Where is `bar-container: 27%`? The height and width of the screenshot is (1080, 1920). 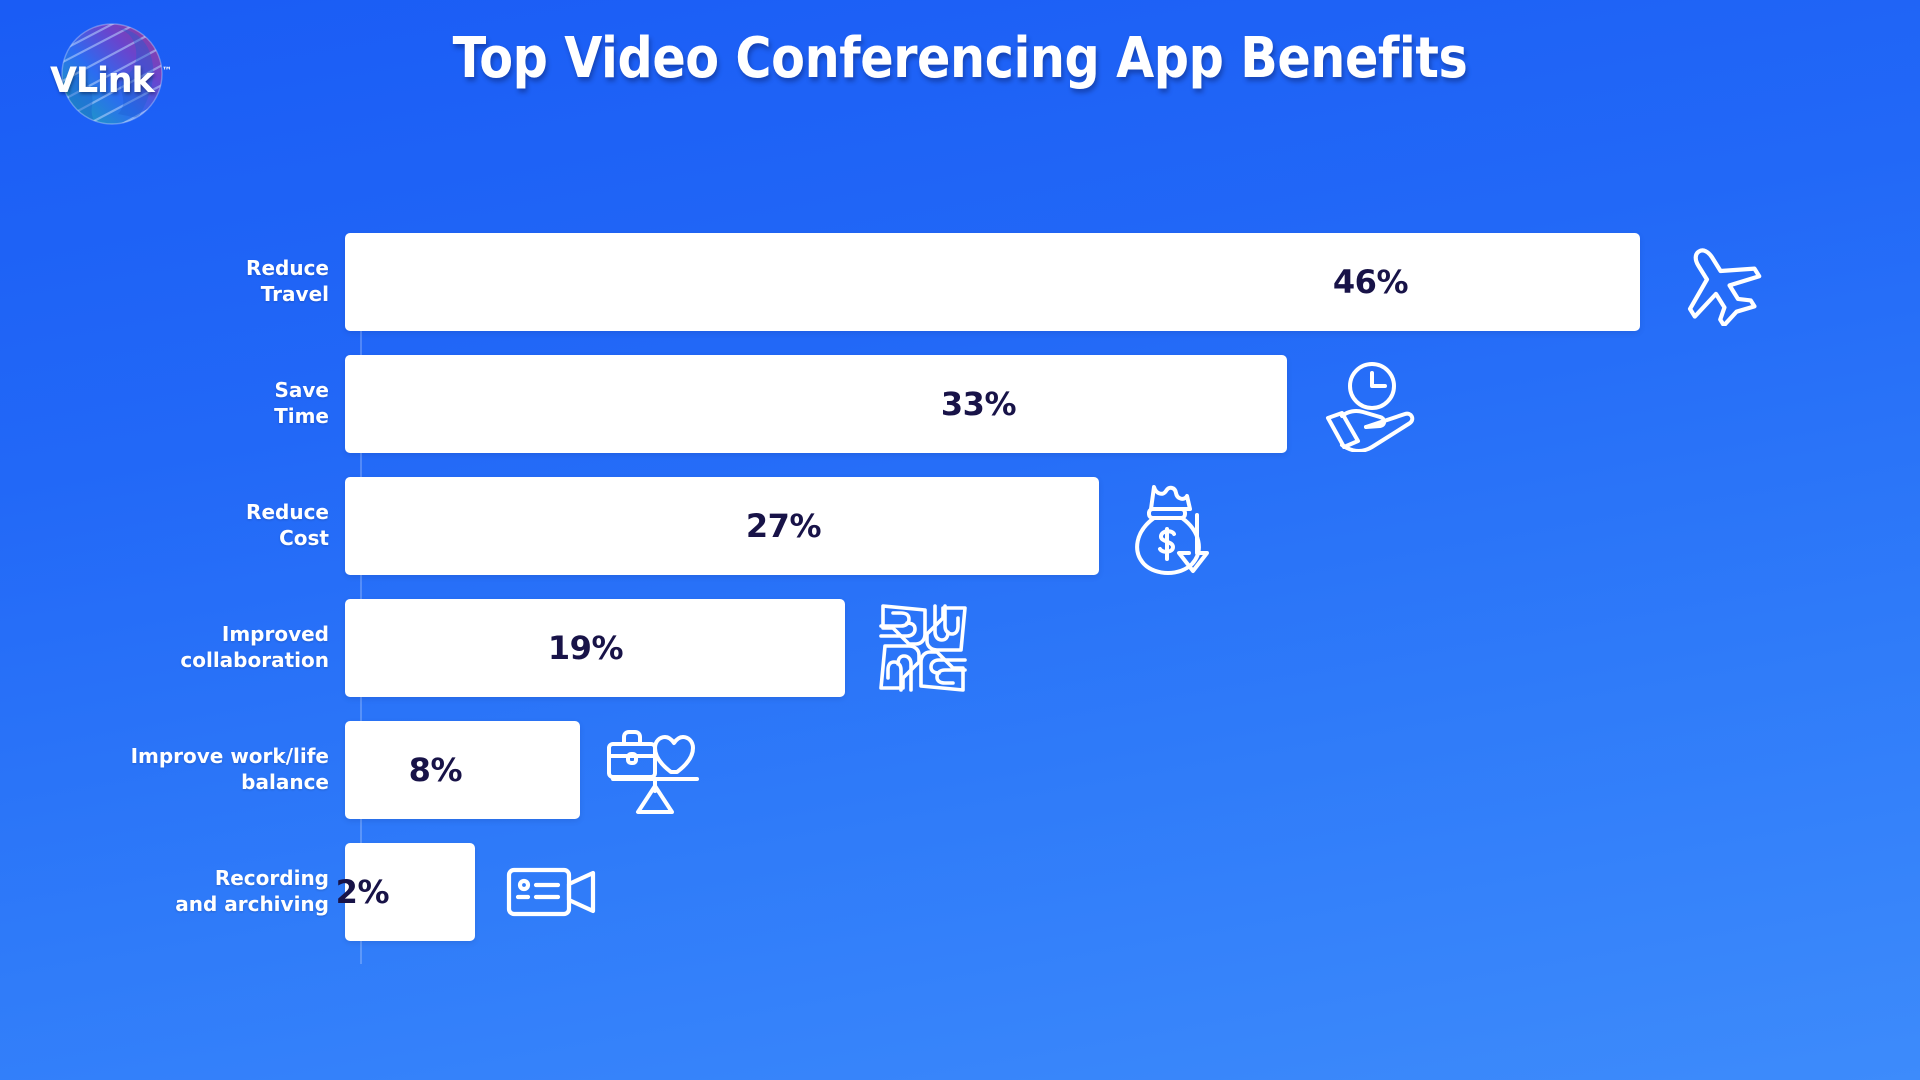 bar-container: 27% is located at coordinates (777, 526).